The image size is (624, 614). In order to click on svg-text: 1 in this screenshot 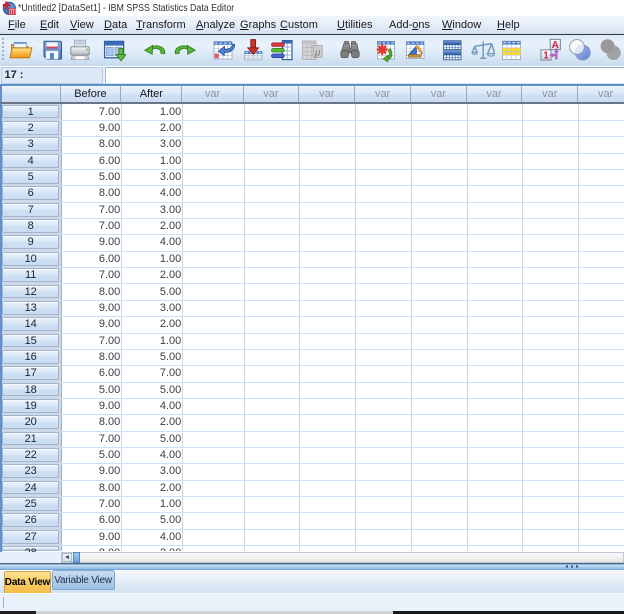, I will do `click(546, 55)`.